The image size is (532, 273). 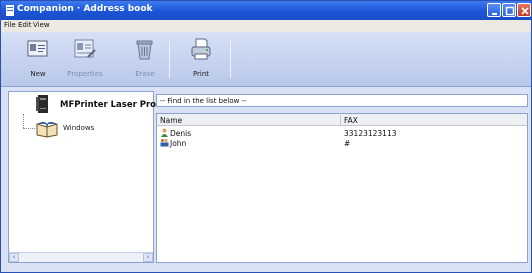 What do you see at coordinates (164, 142) in the screenshot?
I see `contact-group-icon` at bounding box center [164, 142].